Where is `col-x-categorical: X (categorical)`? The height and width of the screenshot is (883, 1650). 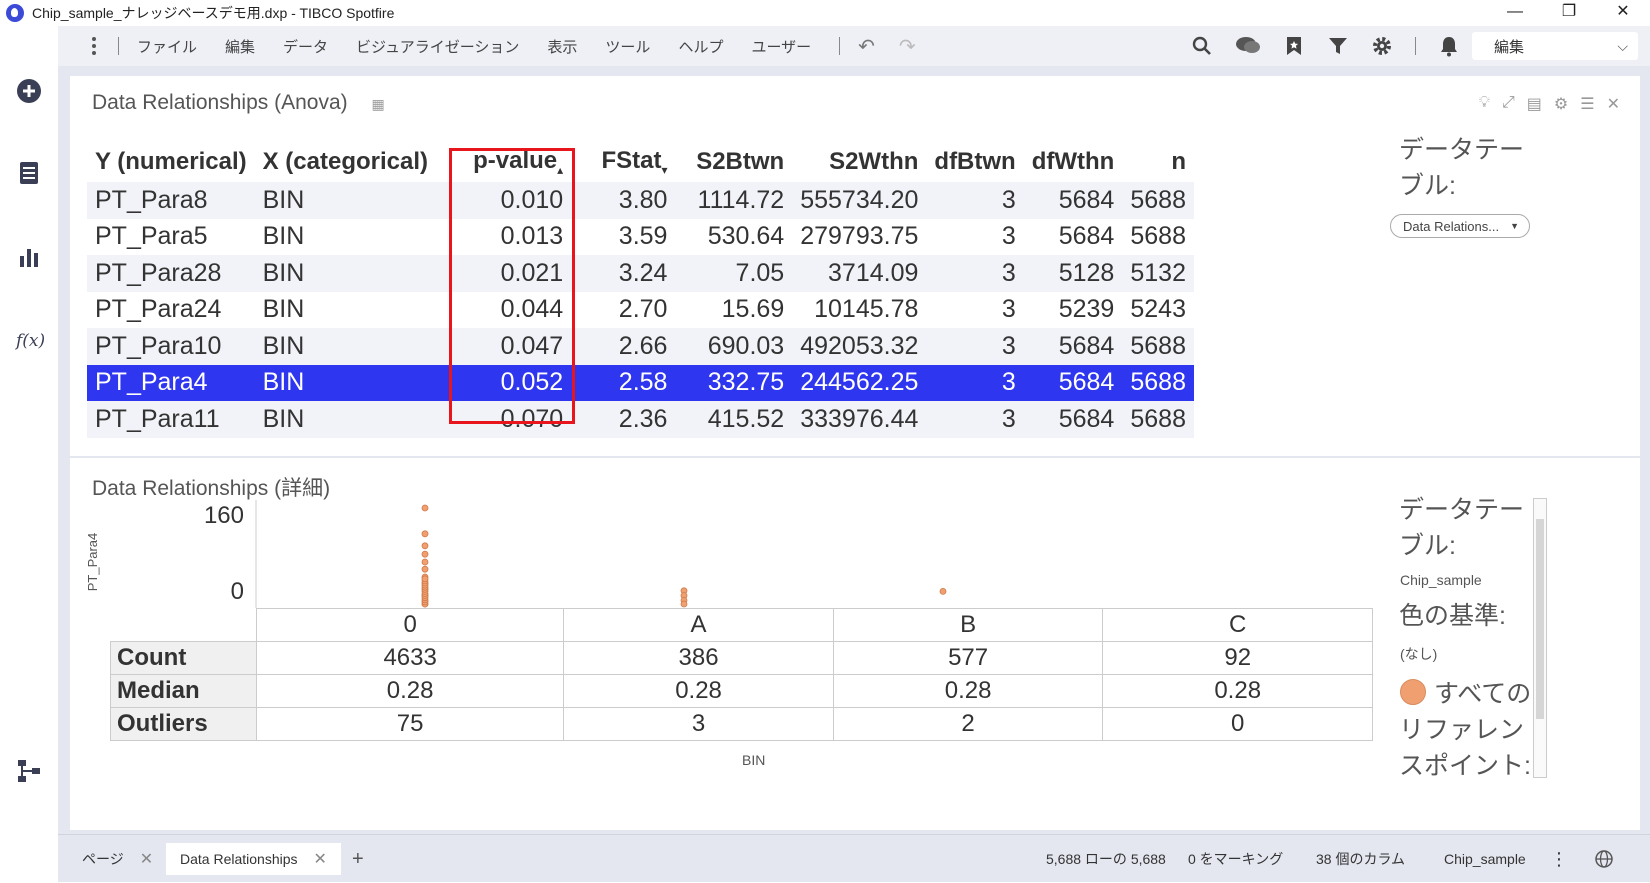 col-x-categorical: X (categorical) is located at coordinates (351, 162).